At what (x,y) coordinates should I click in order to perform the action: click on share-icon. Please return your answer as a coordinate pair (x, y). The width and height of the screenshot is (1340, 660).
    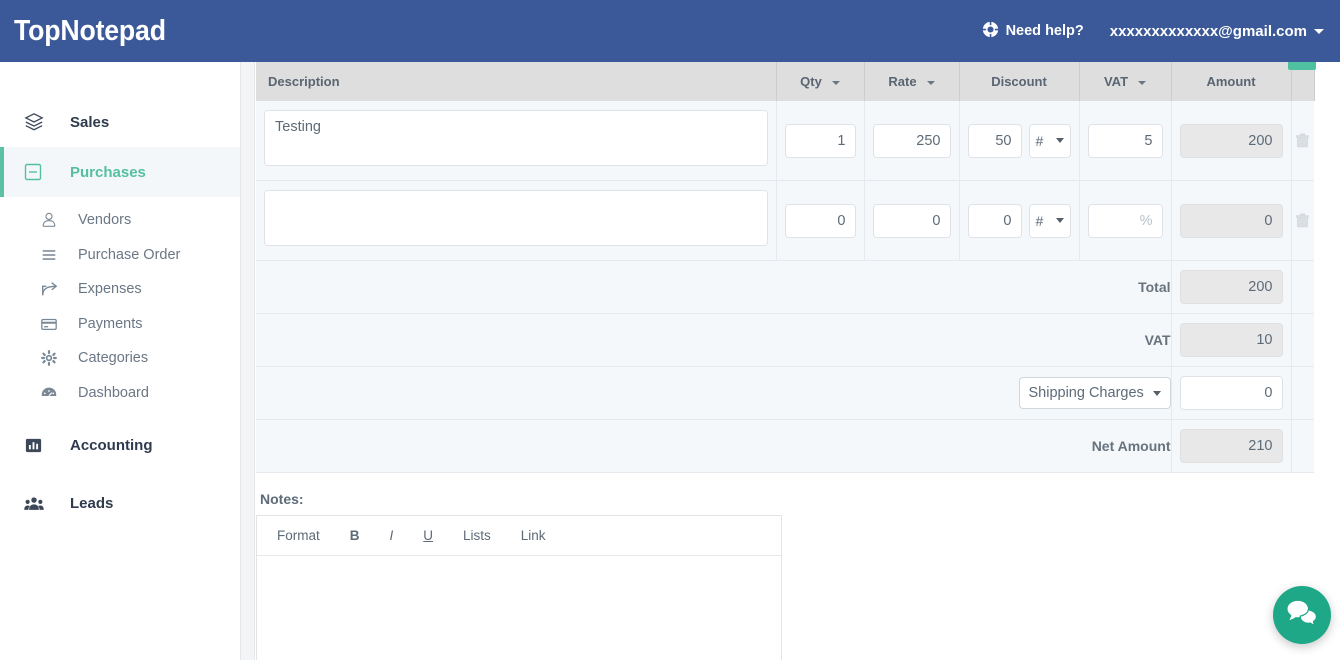
    Looking at the image, I should click on (53, 289).